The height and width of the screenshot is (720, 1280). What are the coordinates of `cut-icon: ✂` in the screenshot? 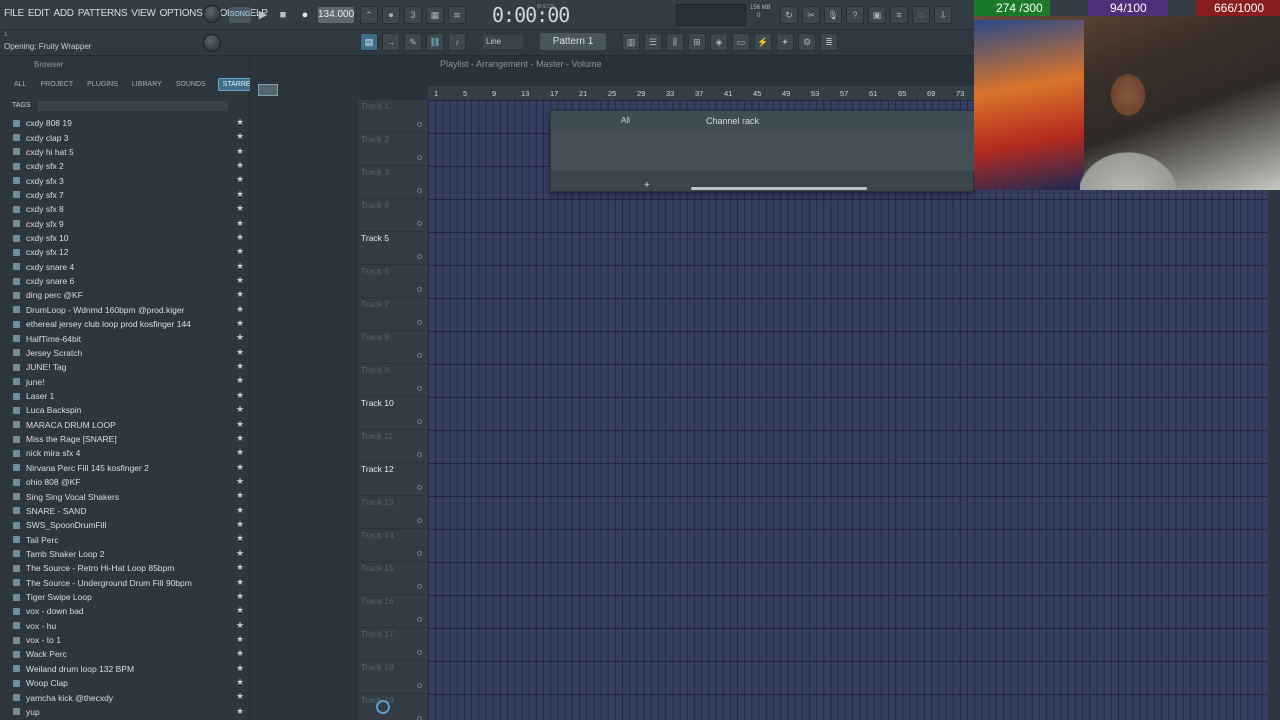 It's located at (811, 15).